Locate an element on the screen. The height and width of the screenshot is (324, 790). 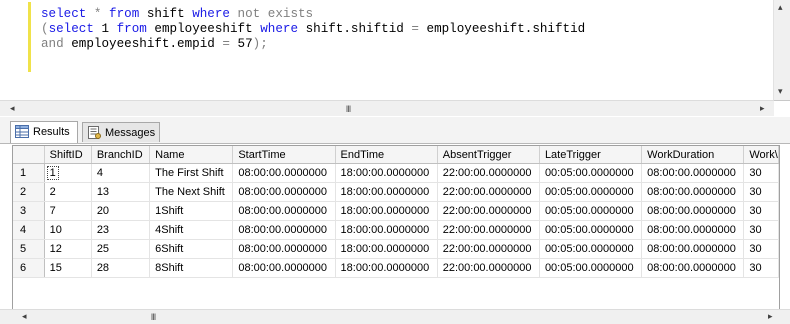
table-cell: 1Shift is located at coordinates (191, 211).